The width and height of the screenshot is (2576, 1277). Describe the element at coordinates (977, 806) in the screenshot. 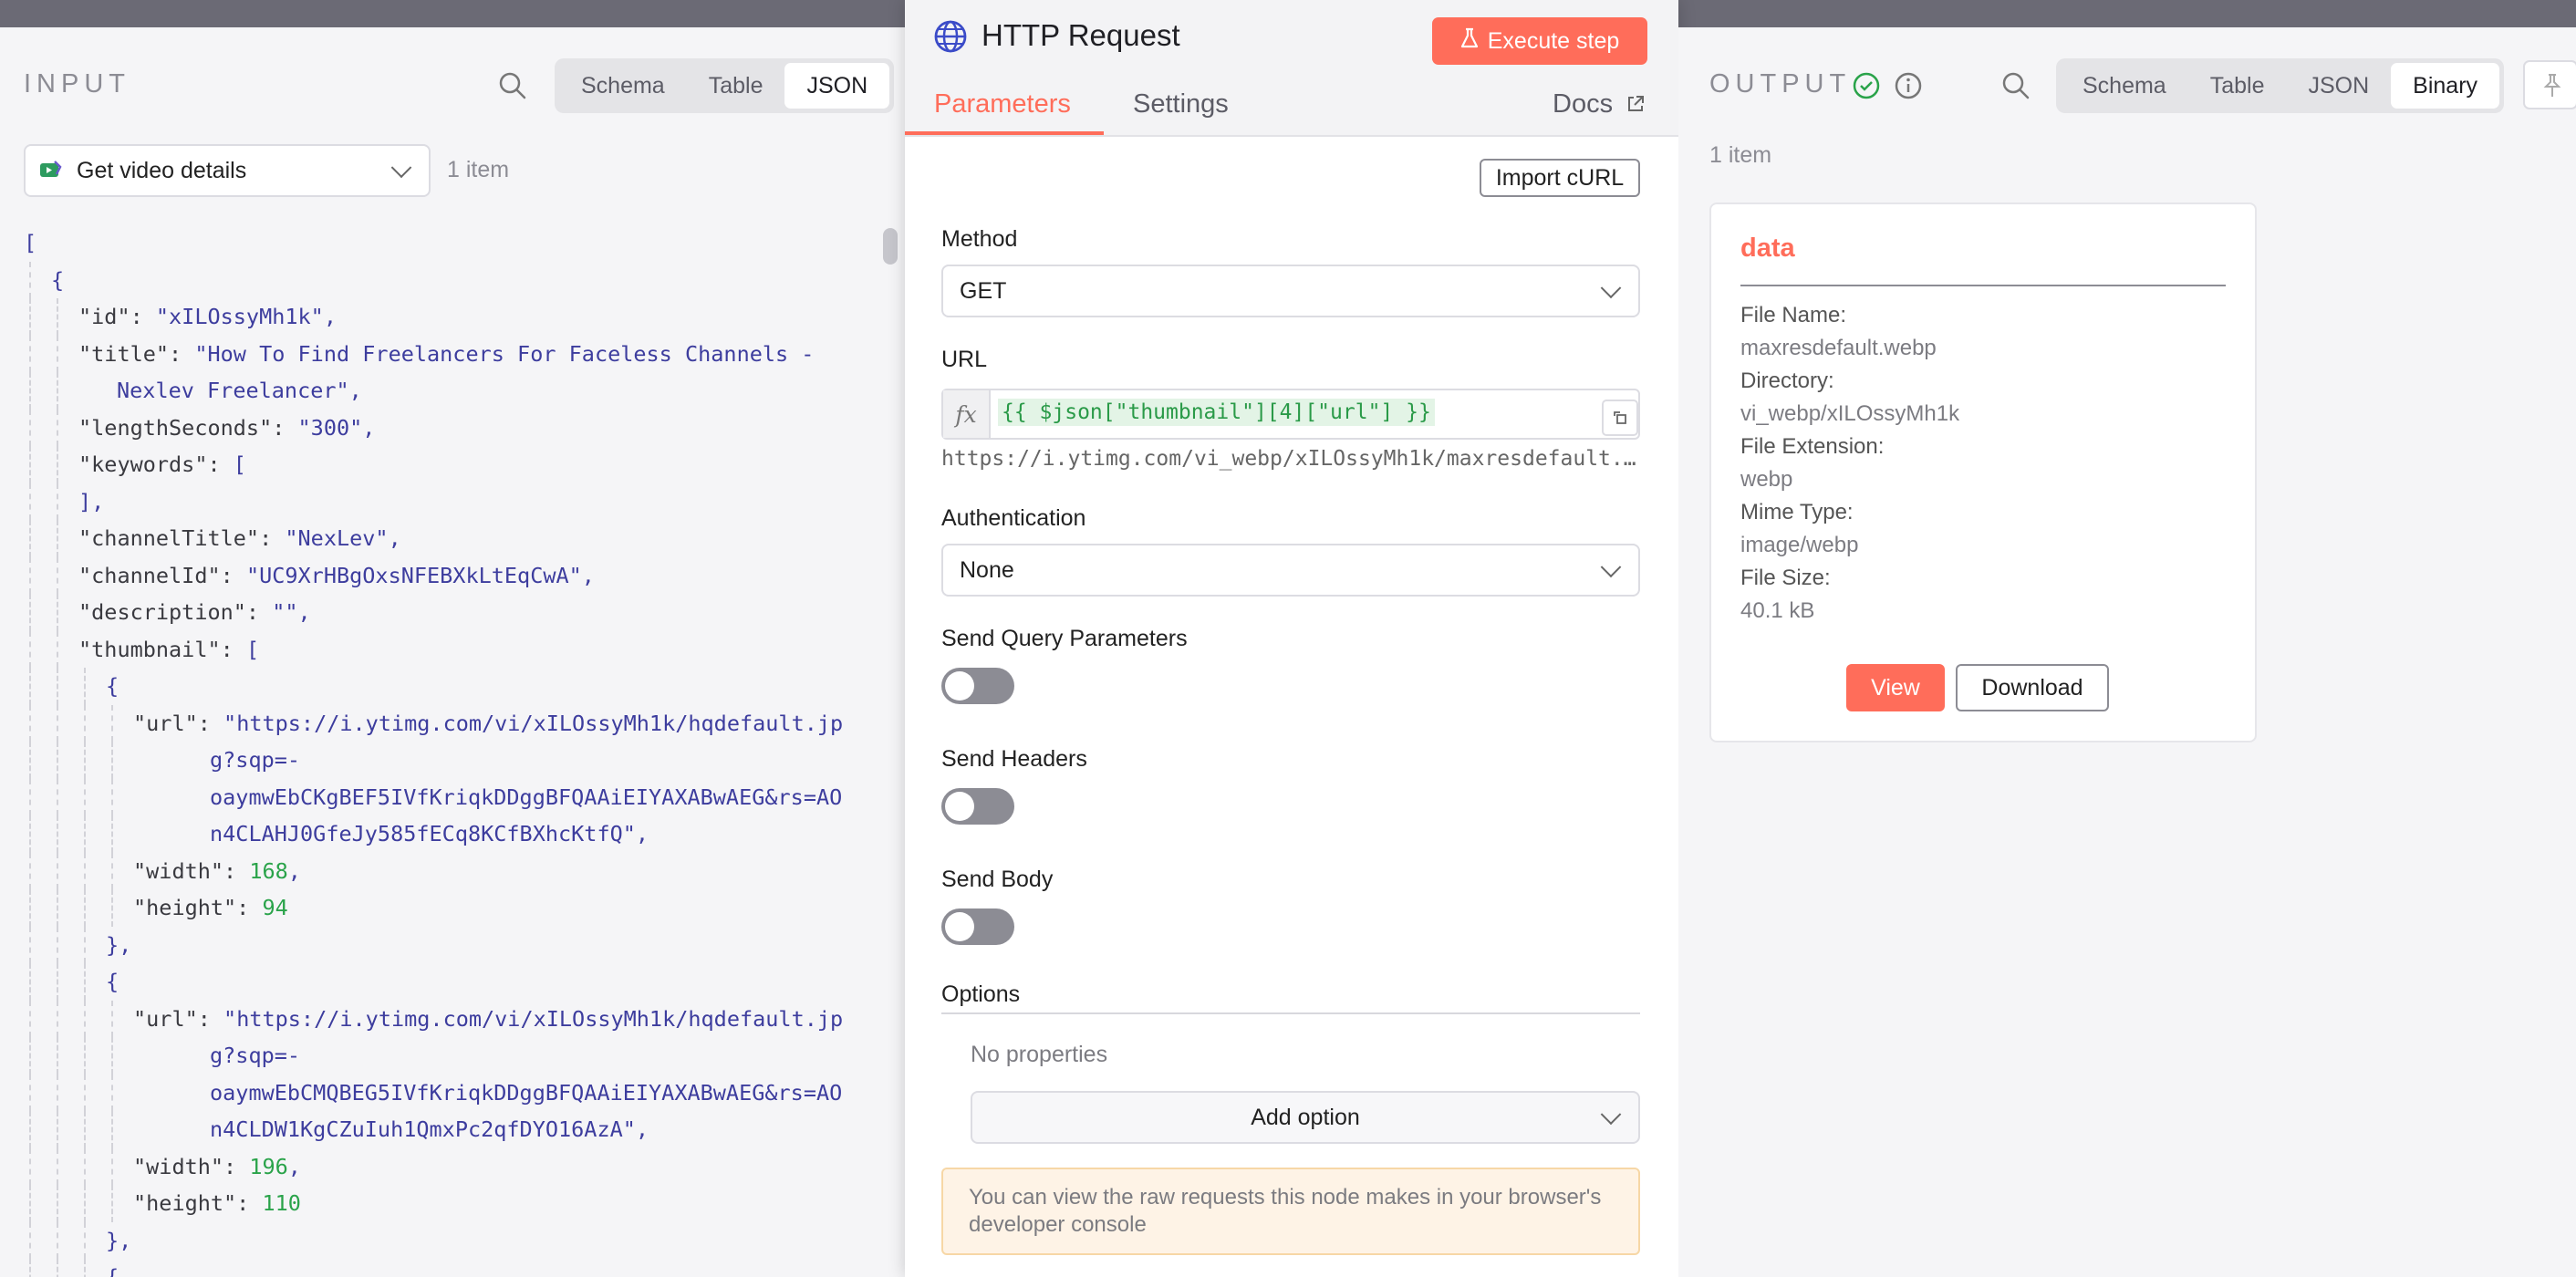

I see `send-headers-toggle` at that location.